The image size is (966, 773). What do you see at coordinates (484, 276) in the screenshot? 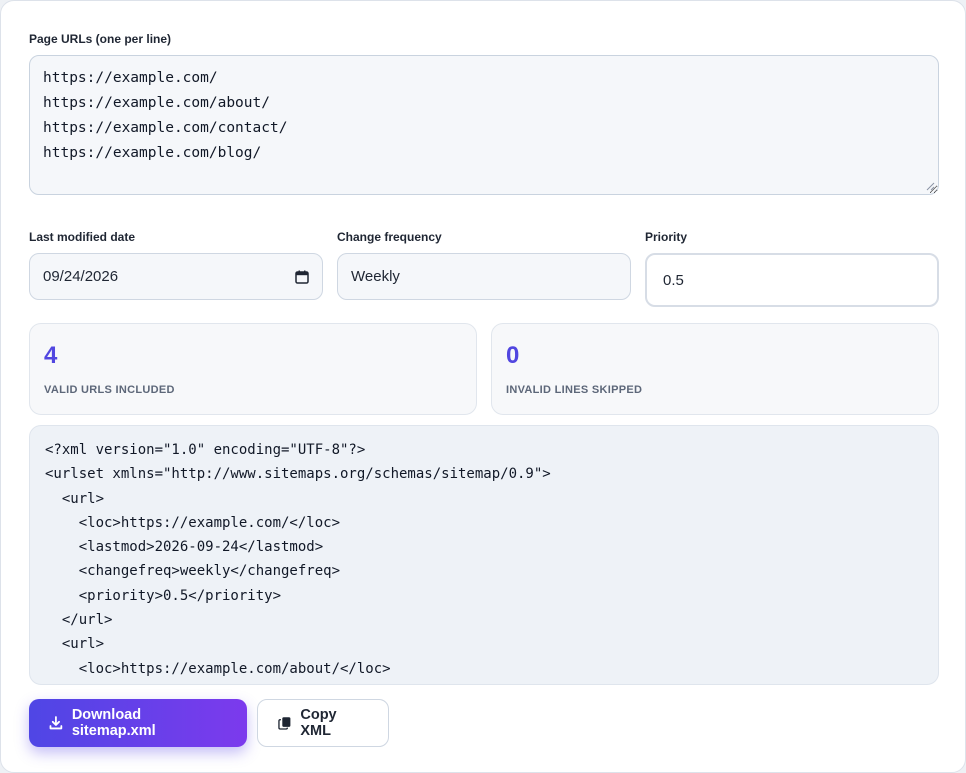
I see `changefreq-select: Weekly` at bounding box center [484, 276].